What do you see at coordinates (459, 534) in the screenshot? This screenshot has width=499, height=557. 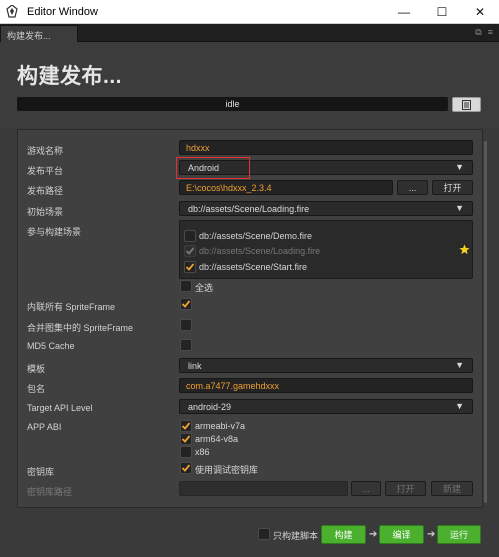 I see `run-button: 运行` at bounding box center [459, 534].